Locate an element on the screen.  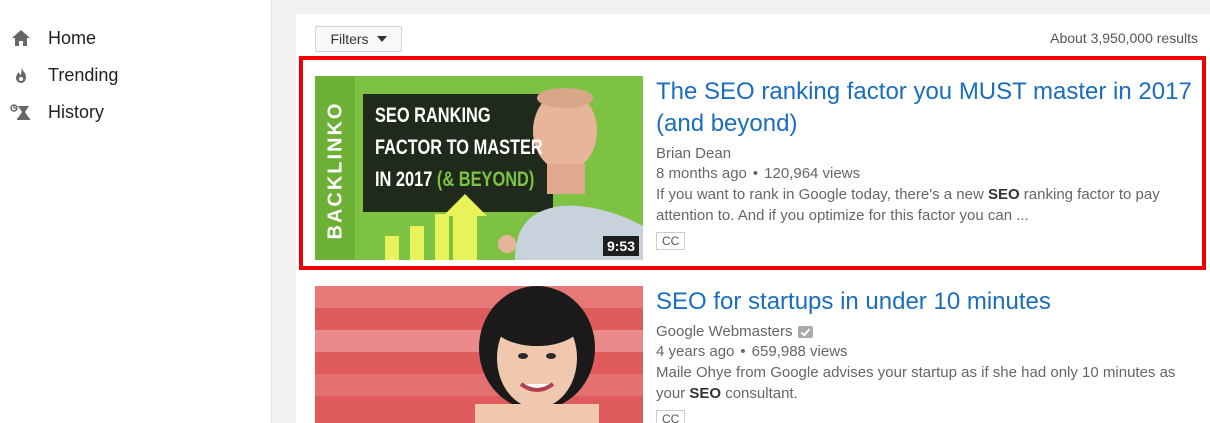
home-icon is located at coordinates (21, 38).